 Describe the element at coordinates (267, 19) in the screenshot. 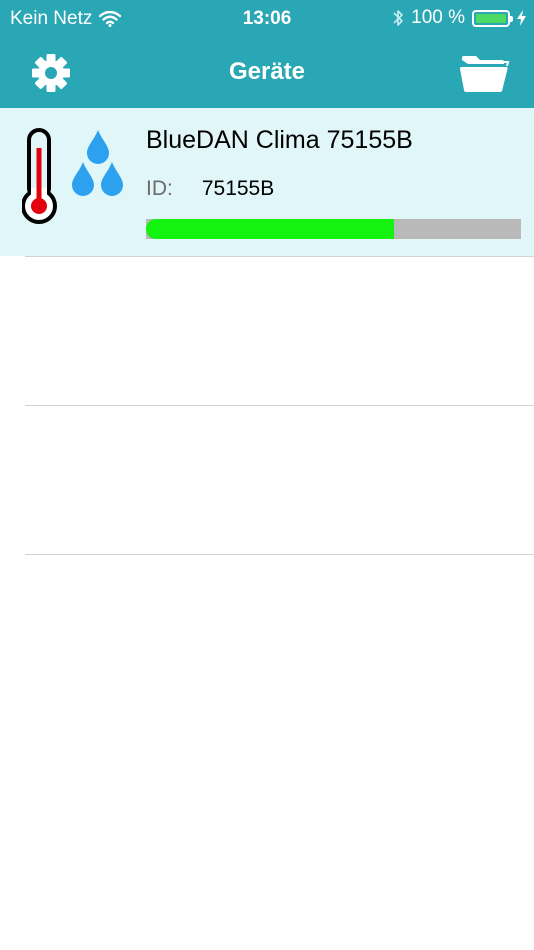

I see `status-bar: Kein Netz 13:06 100 %` at that location.